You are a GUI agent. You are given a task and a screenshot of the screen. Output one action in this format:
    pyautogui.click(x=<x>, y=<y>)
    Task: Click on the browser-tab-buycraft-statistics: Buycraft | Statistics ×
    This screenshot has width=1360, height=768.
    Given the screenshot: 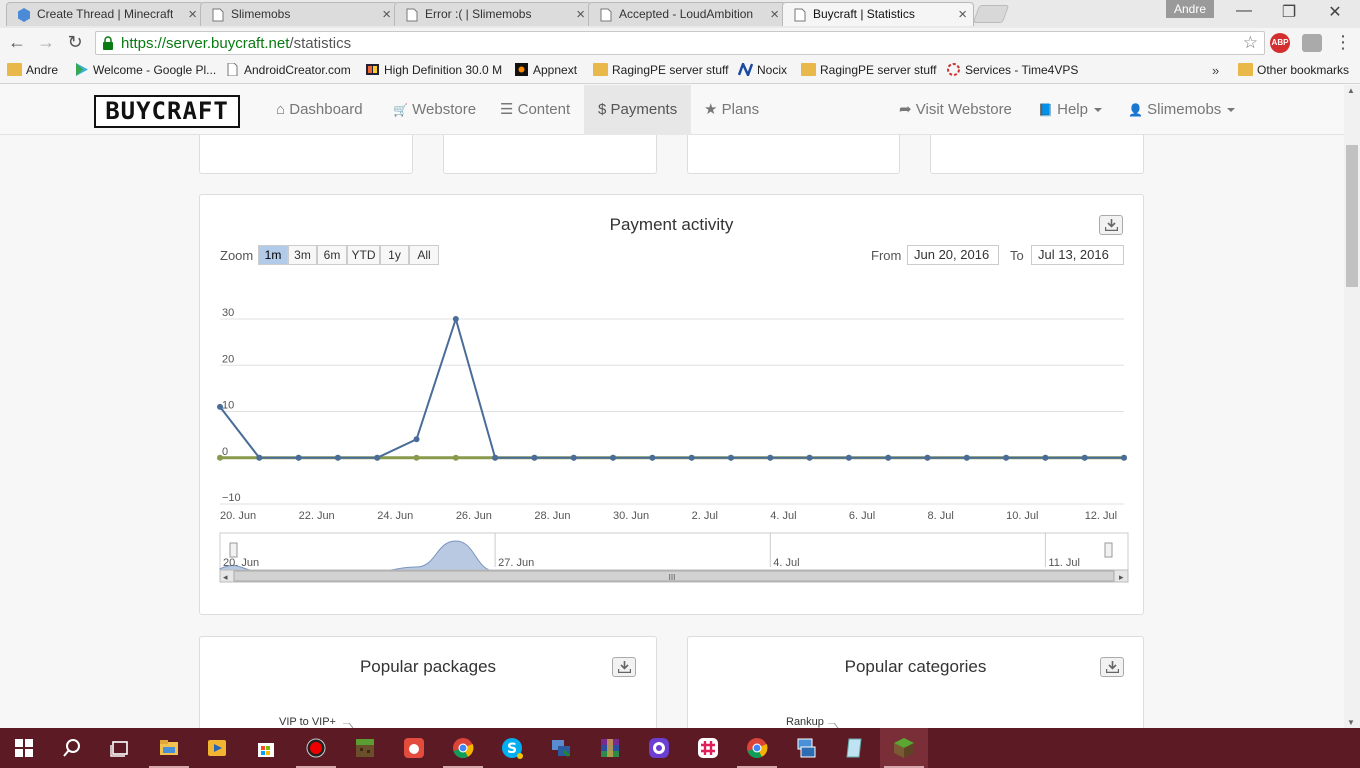 What is the action you would take?
    pyautogui.click(x=878, y=14)
    